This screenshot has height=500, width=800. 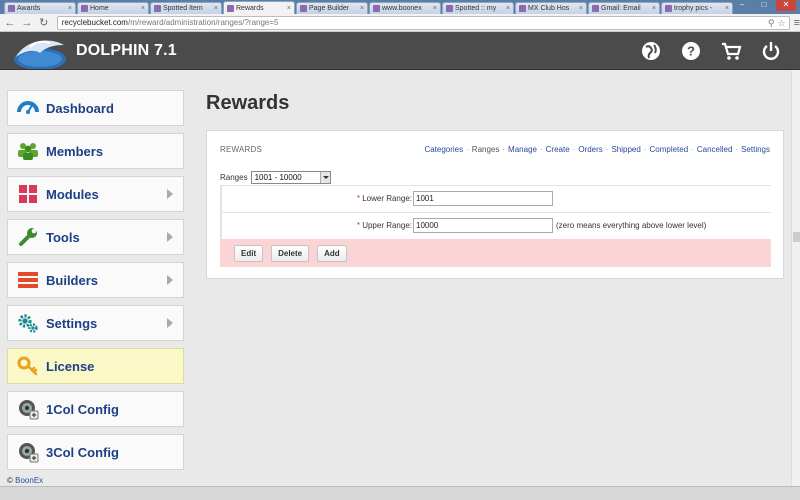 I want to click on lower-range-label: * Lower Range:, so click(x=384, y=198).